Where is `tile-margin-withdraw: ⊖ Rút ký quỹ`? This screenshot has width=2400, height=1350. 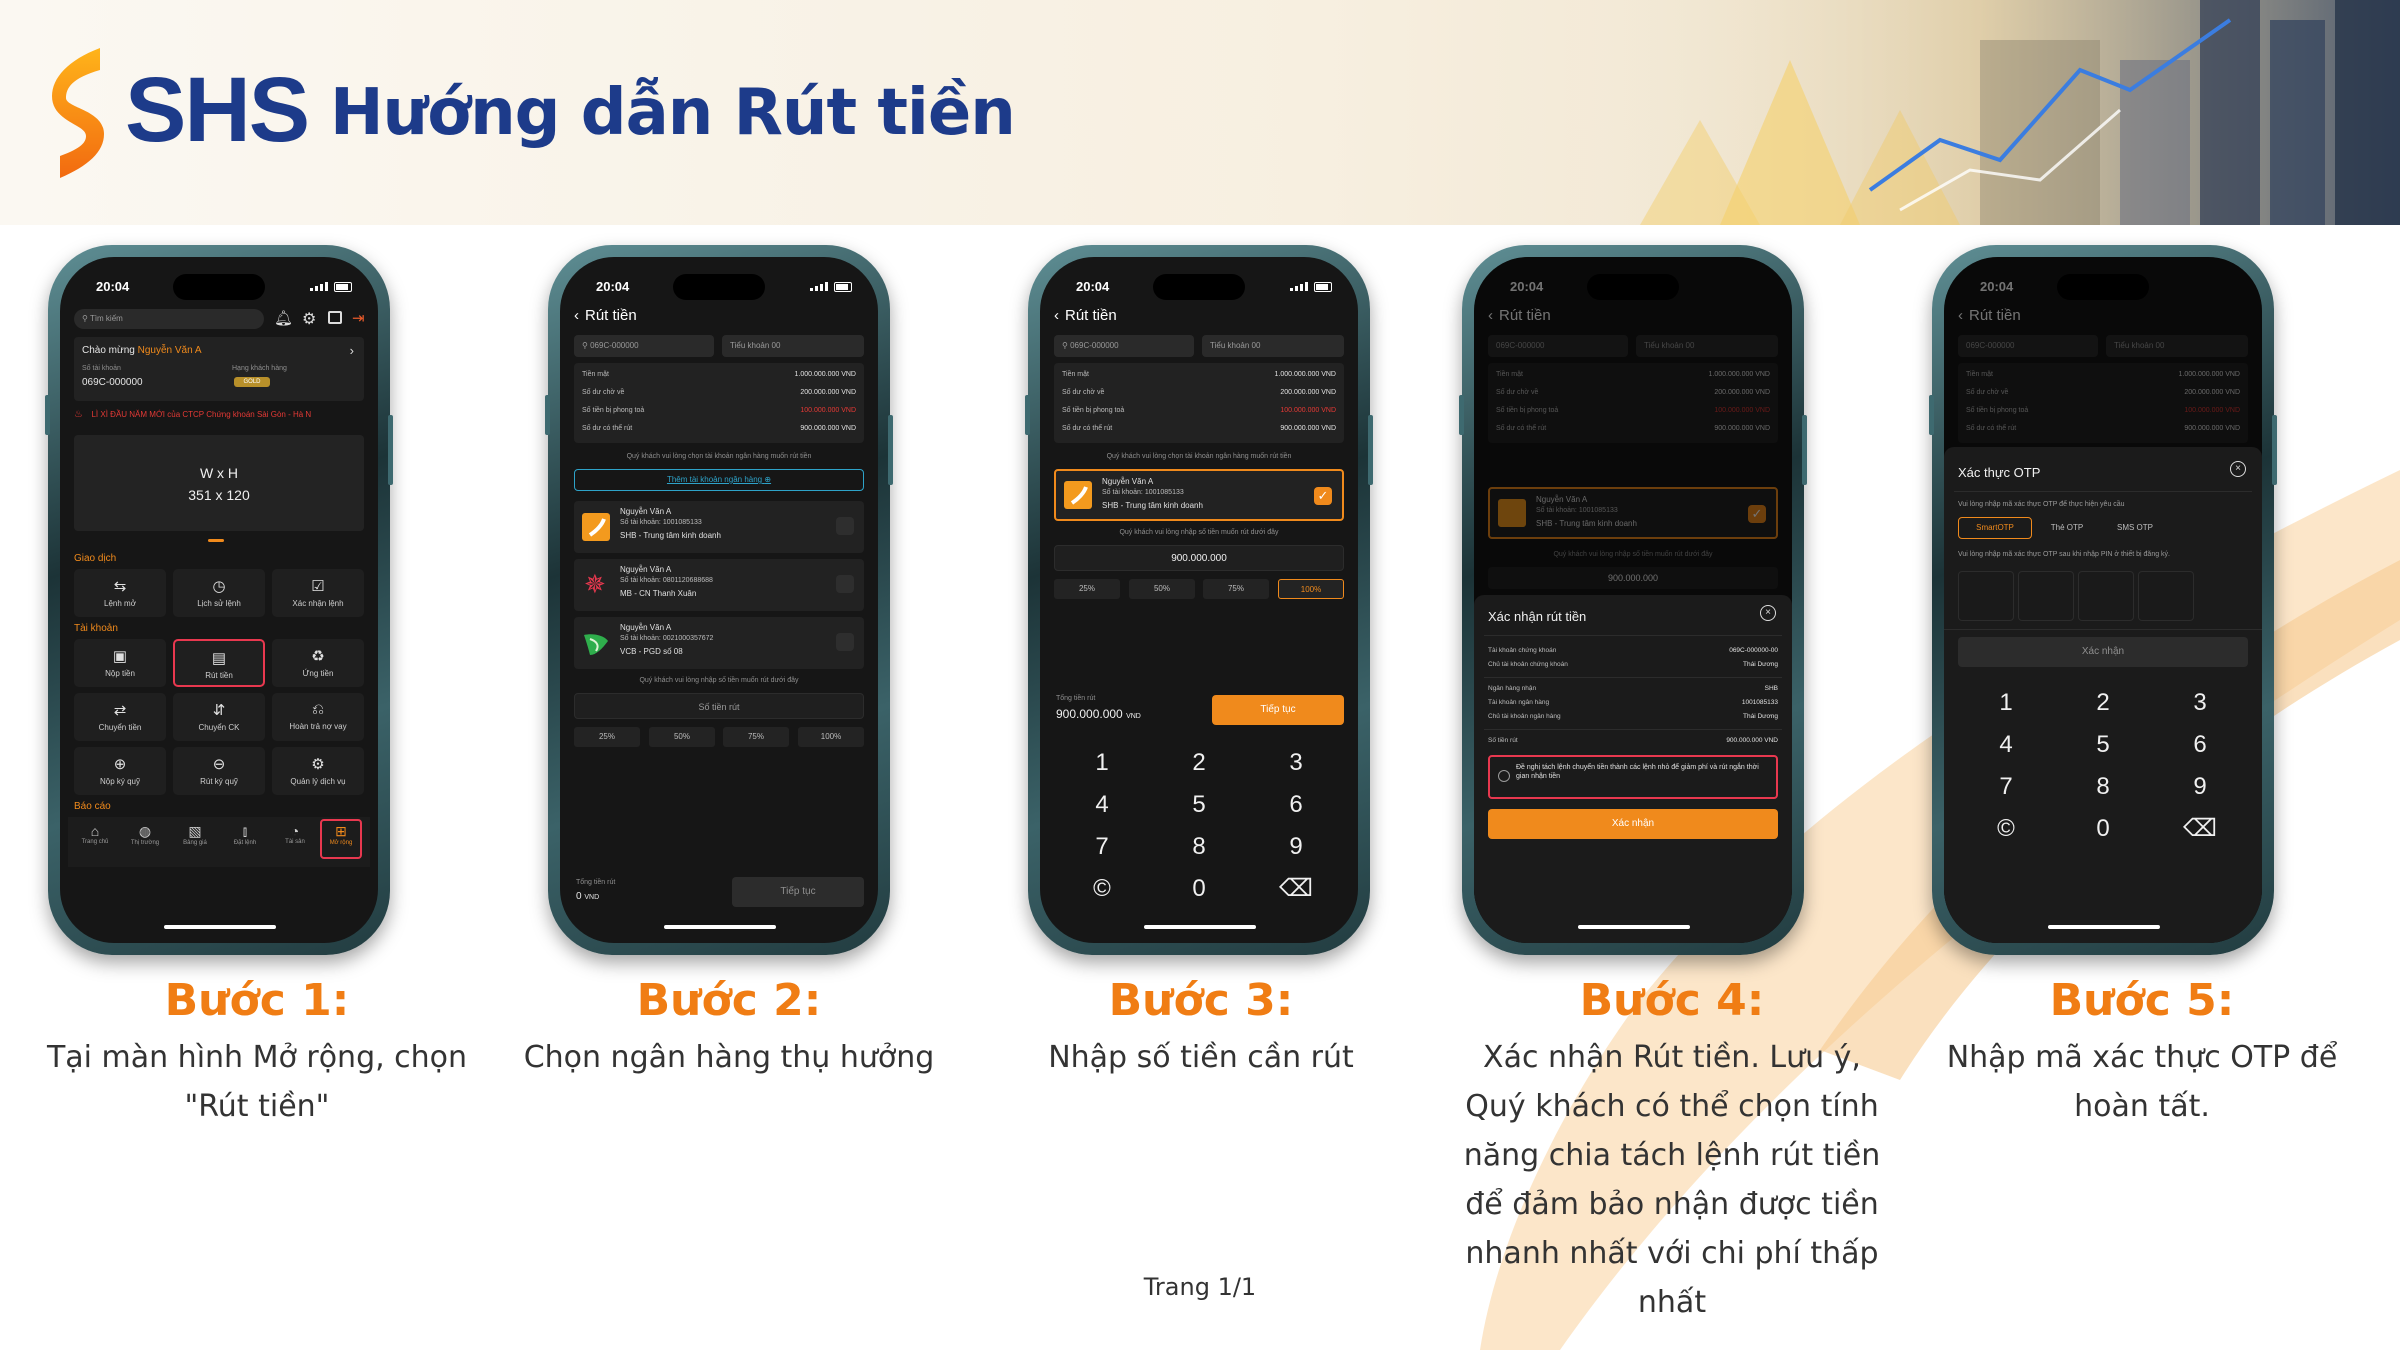 tile-margin-withdraw: ⊖ Rút ký quỹ is located at coordinates (219, 771).